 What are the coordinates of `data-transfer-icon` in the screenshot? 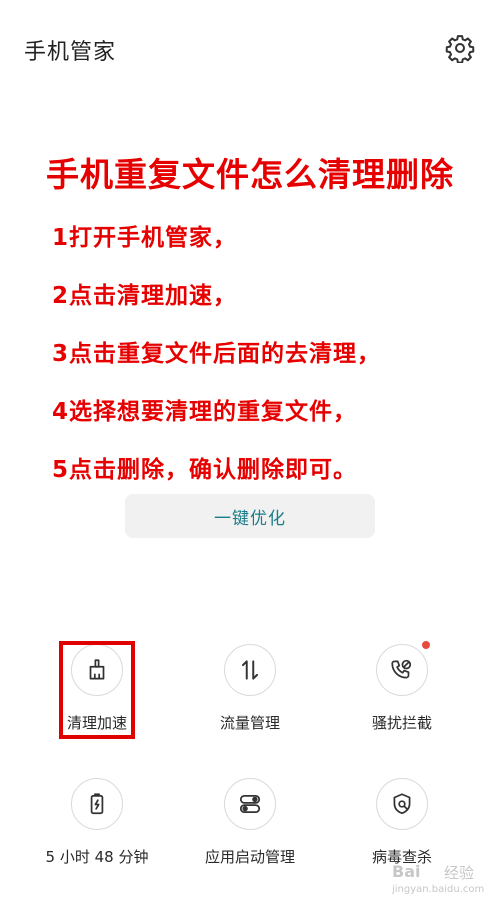 It's located at (250, 670).